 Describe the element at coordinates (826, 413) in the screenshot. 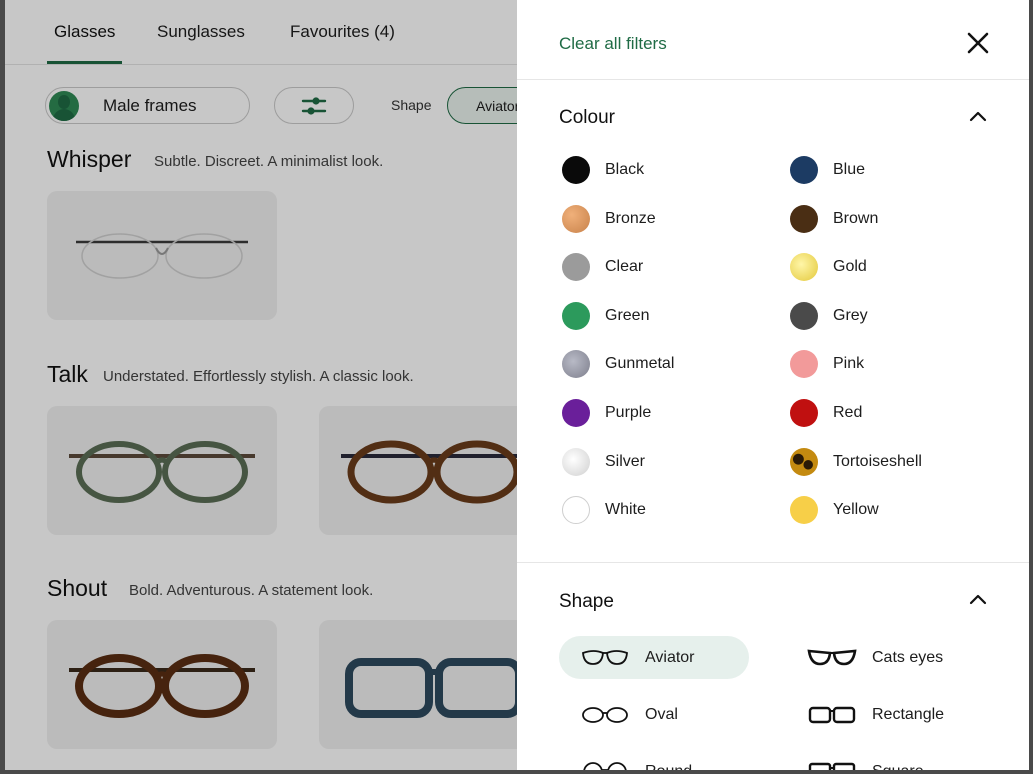

I see `colour-option-red: Red` at that location.